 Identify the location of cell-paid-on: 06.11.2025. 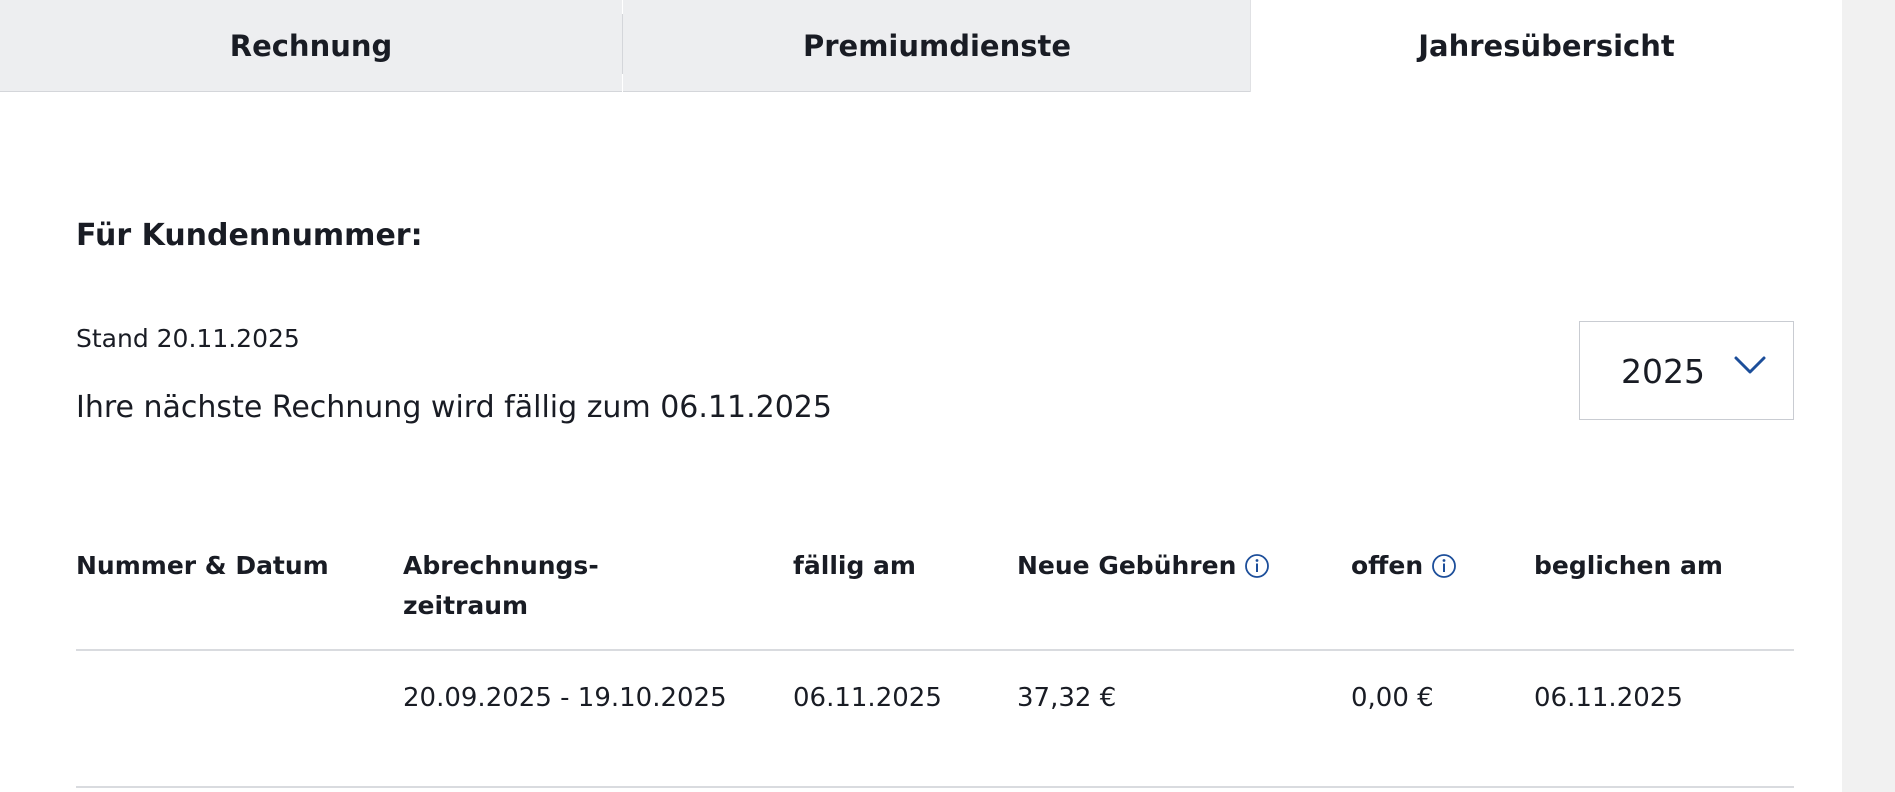
(1608, 698).